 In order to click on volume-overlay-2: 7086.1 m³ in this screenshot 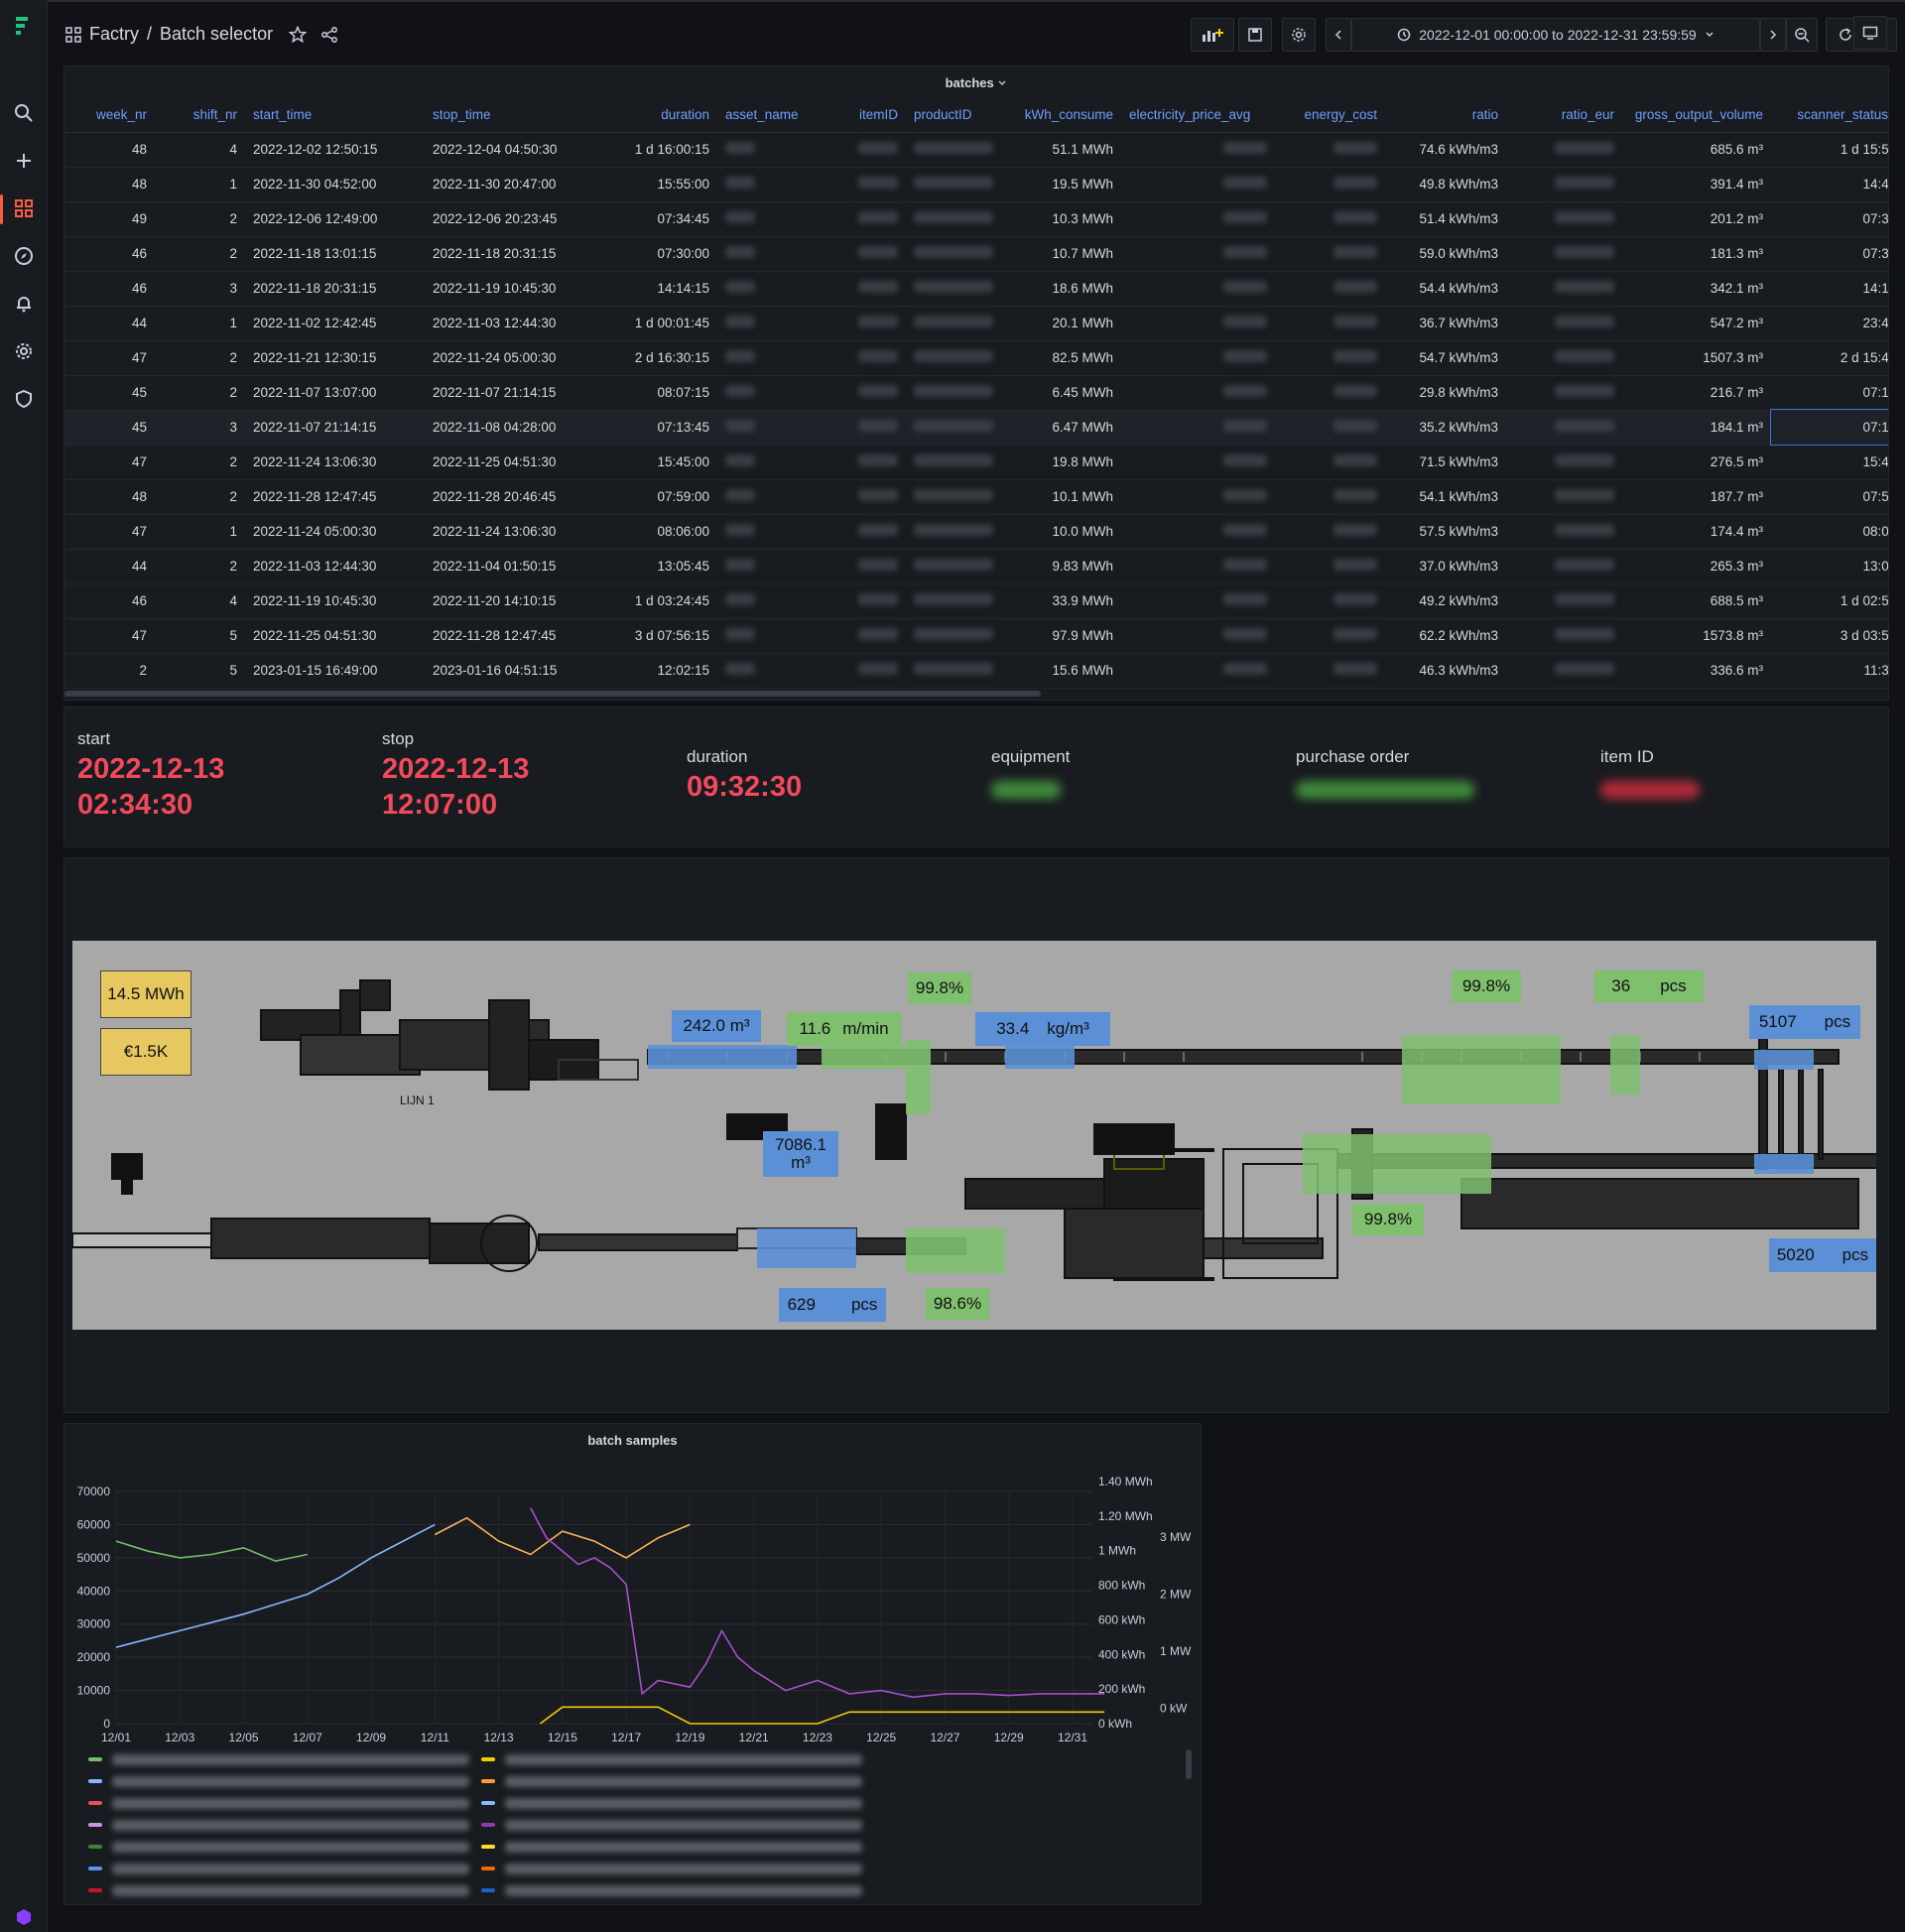, I will do `click(800, 1154)`.